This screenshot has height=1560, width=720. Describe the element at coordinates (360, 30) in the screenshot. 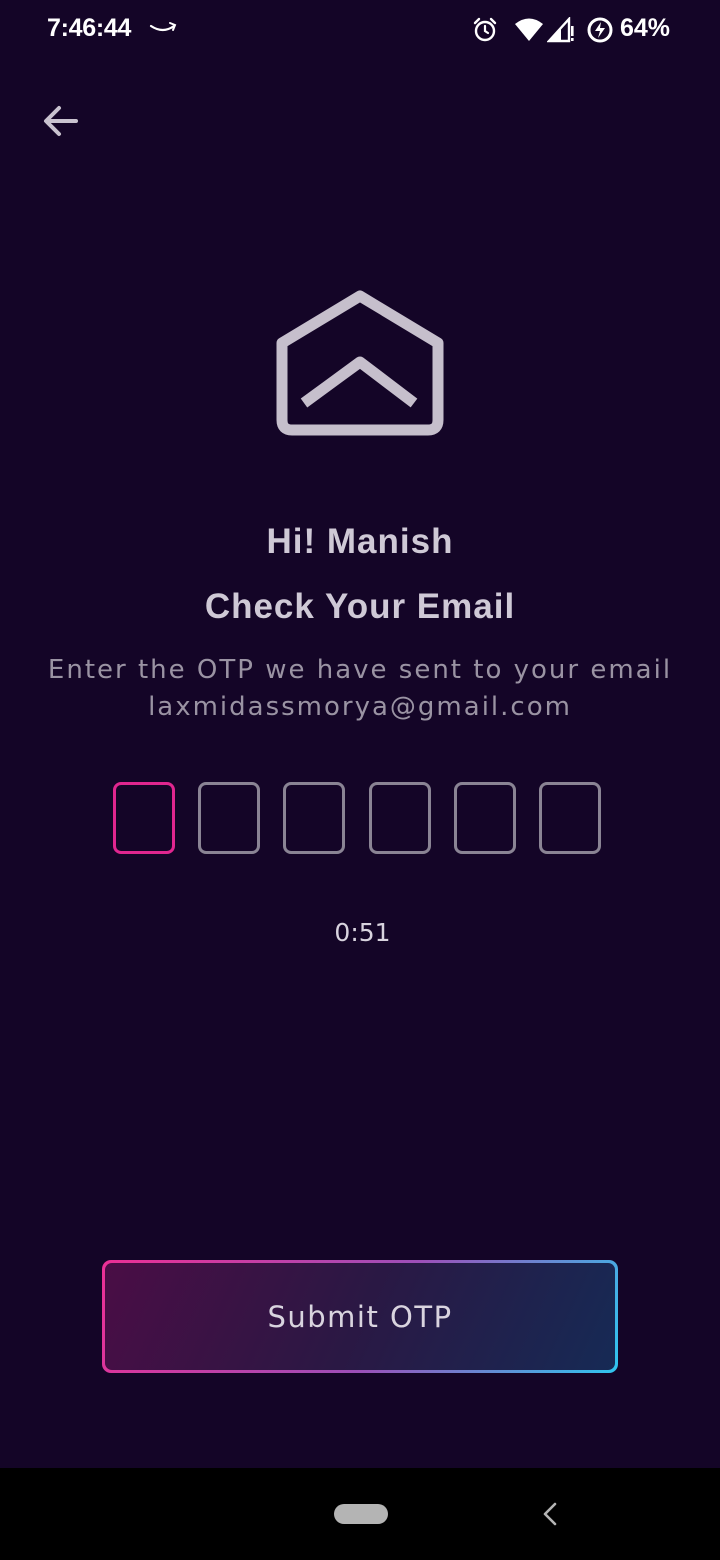

I see `status-bar: 7:46:44 64%` at that location.